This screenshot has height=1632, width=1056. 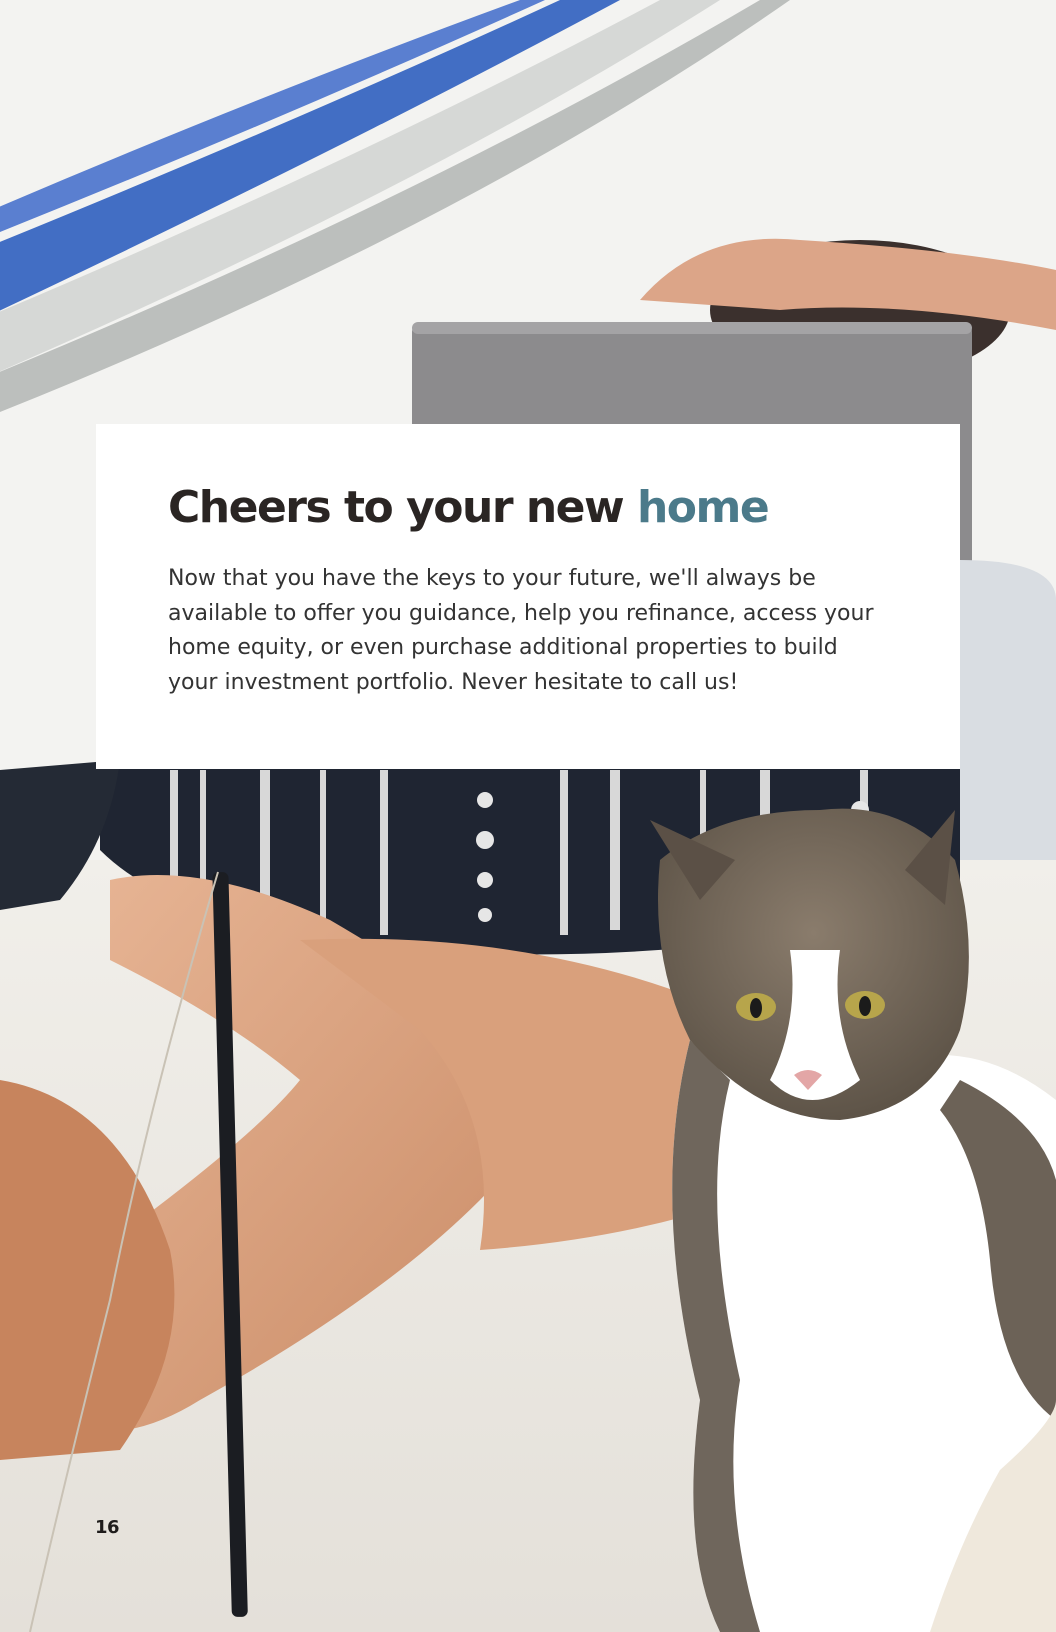 I want to click on title-accent: home, so click(x=703, y=507).